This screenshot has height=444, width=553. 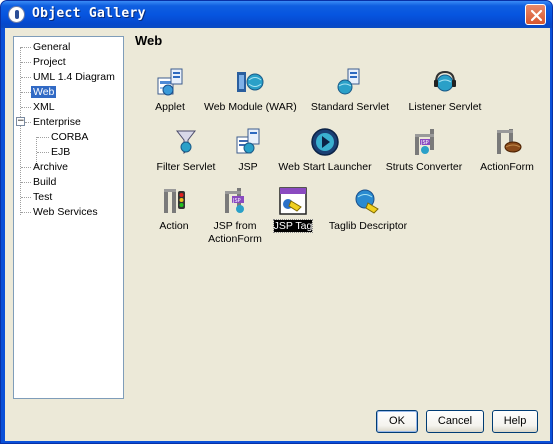 I want to click on tree-item-web: Web, so click(x=44, y=92).